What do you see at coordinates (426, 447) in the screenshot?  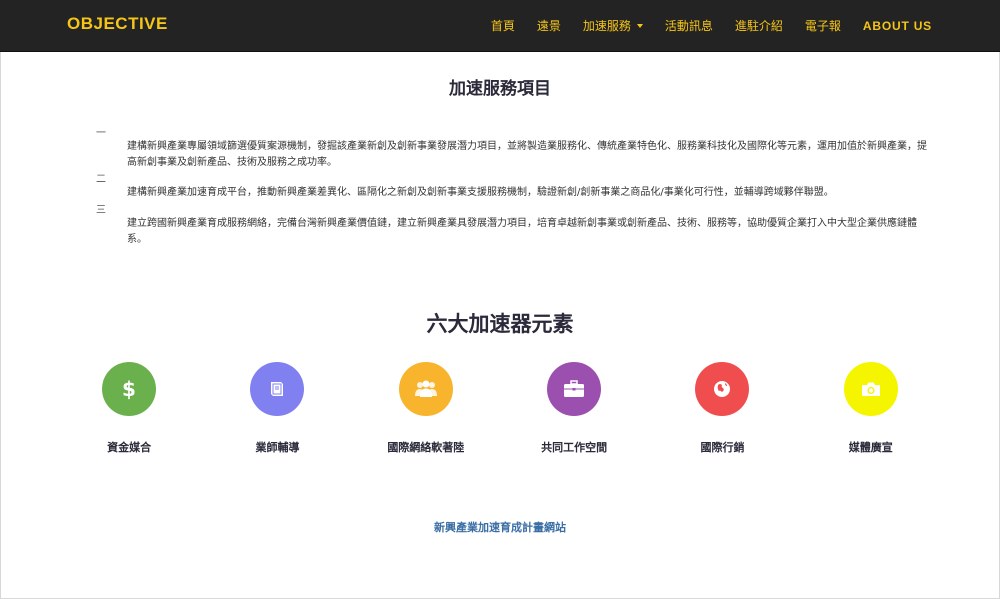 I see `accelerator-label: 國際網絡軟著陸` at bounding box center [426, 447].